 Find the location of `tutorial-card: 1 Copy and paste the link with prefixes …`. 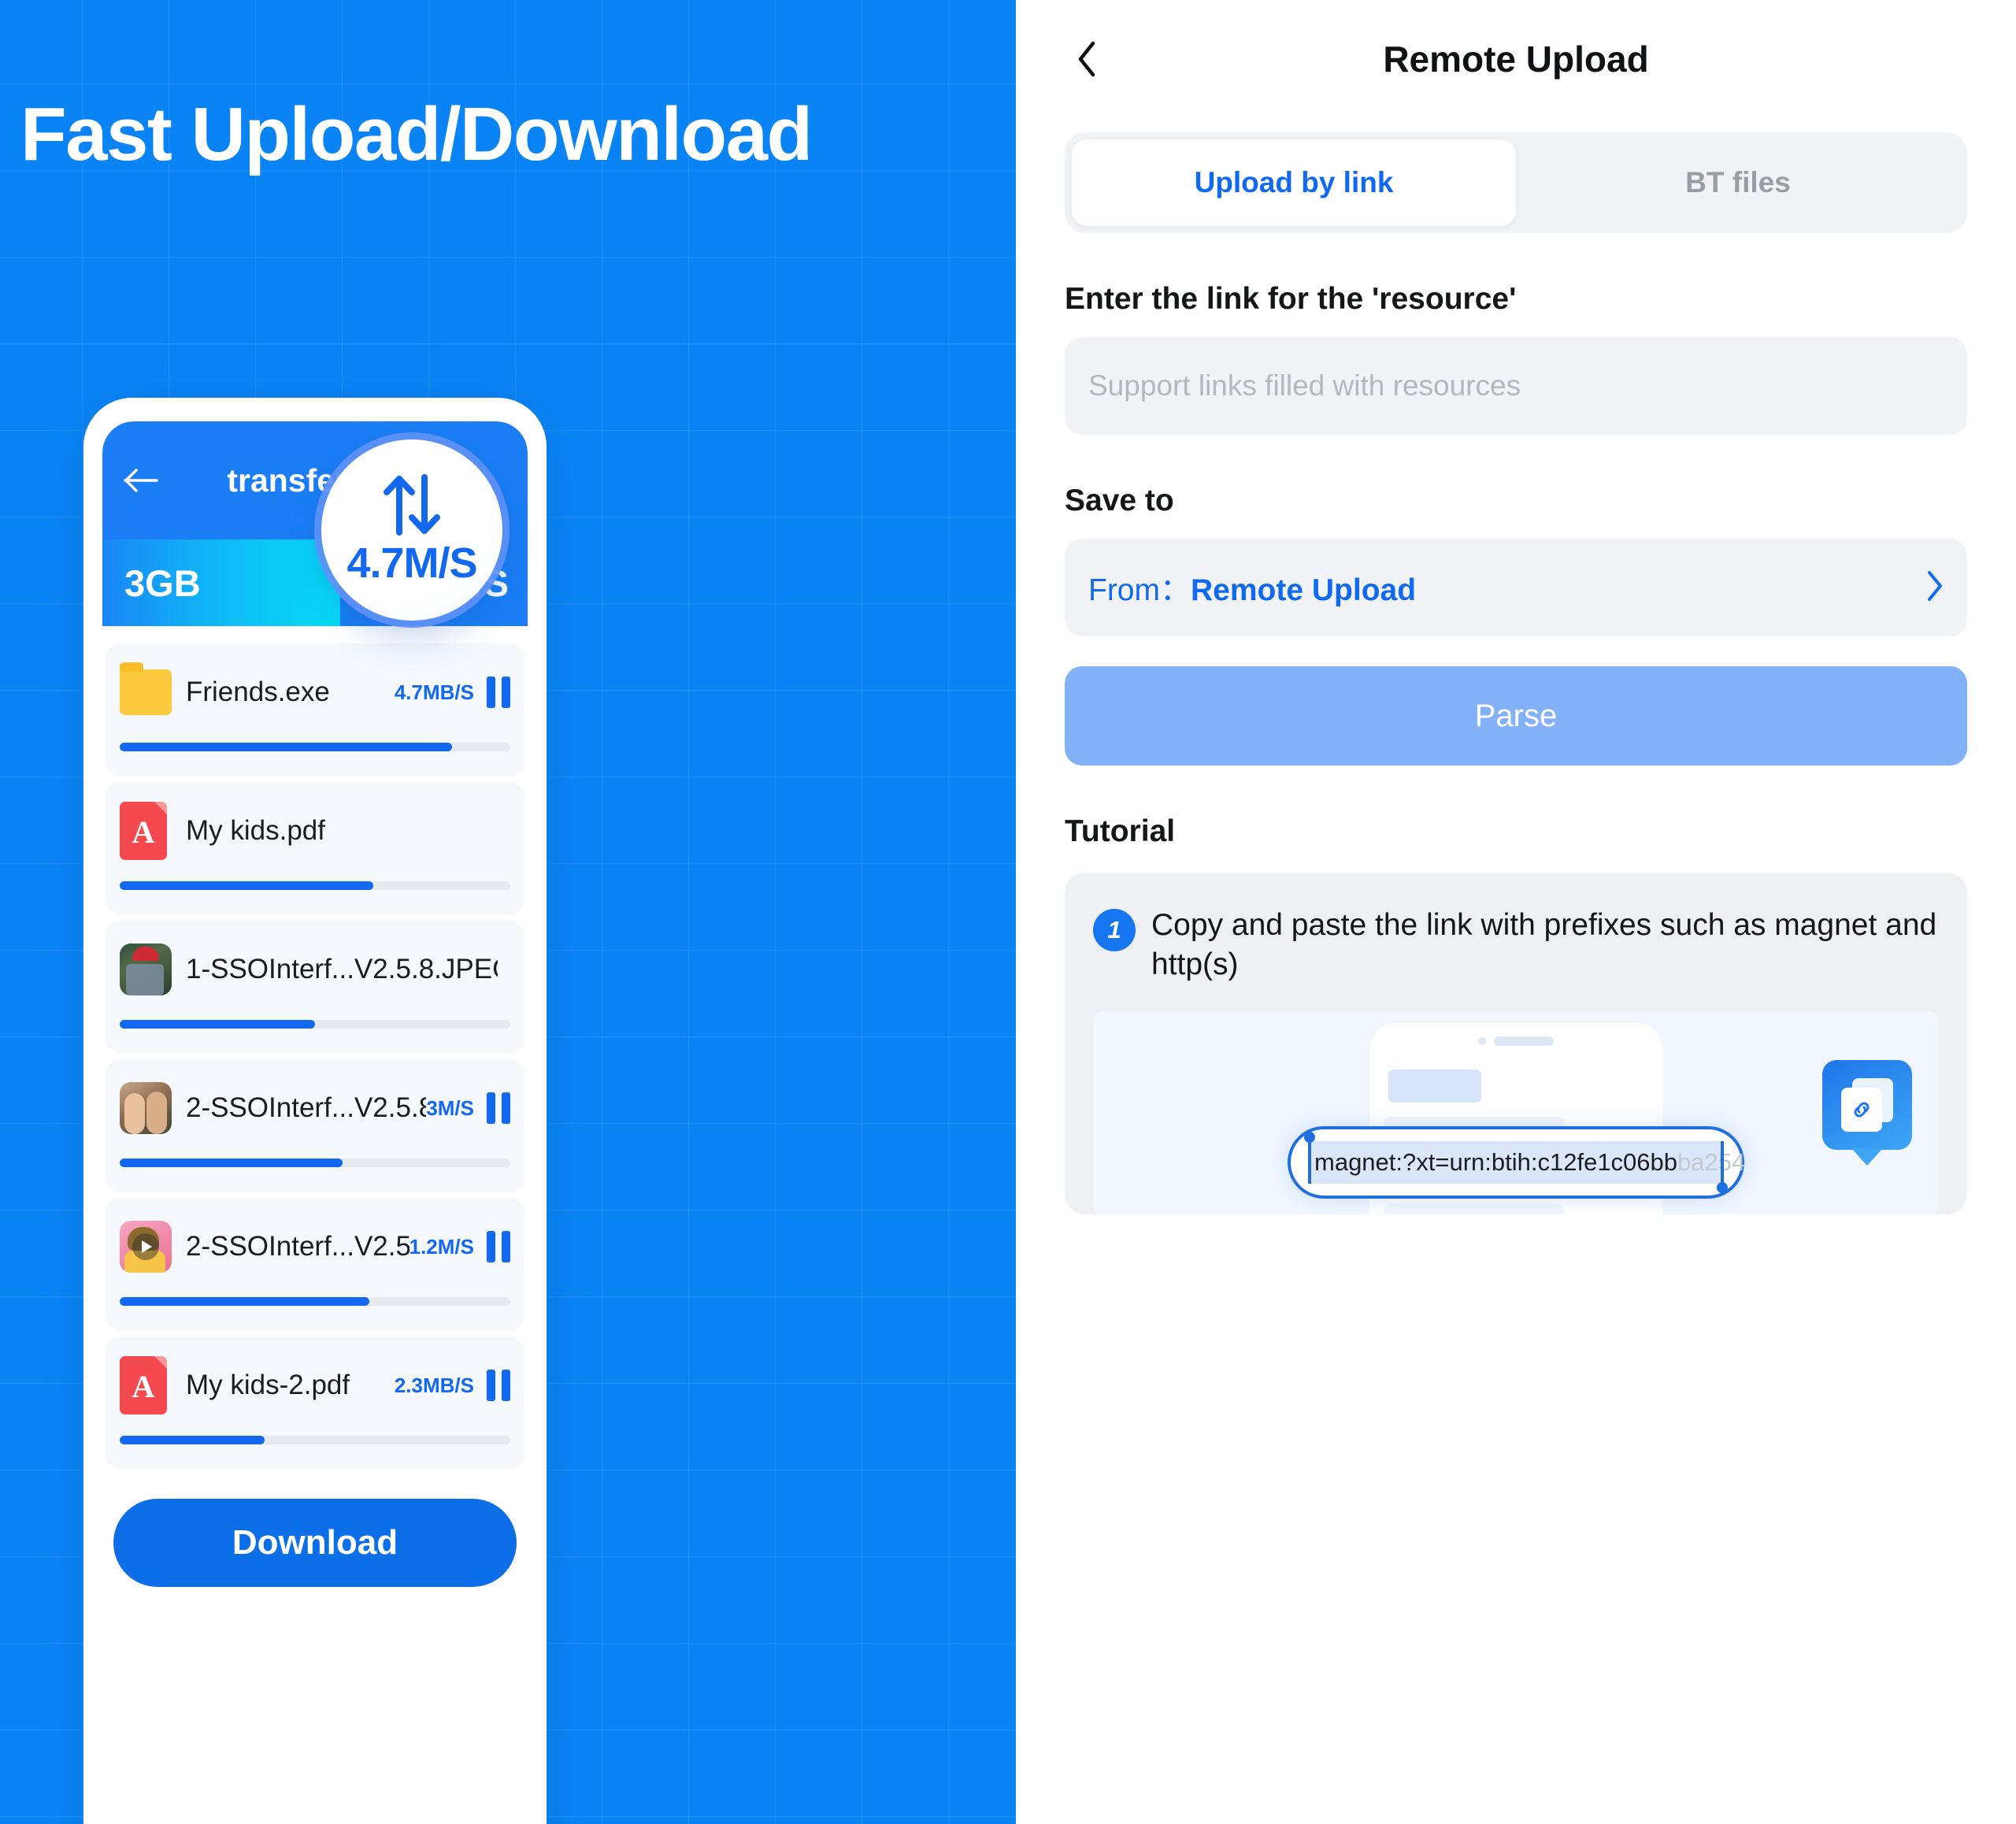

tutorial-card: 1 Copy and paste the link with prefixes … is located at coordinates (1516, 1043).